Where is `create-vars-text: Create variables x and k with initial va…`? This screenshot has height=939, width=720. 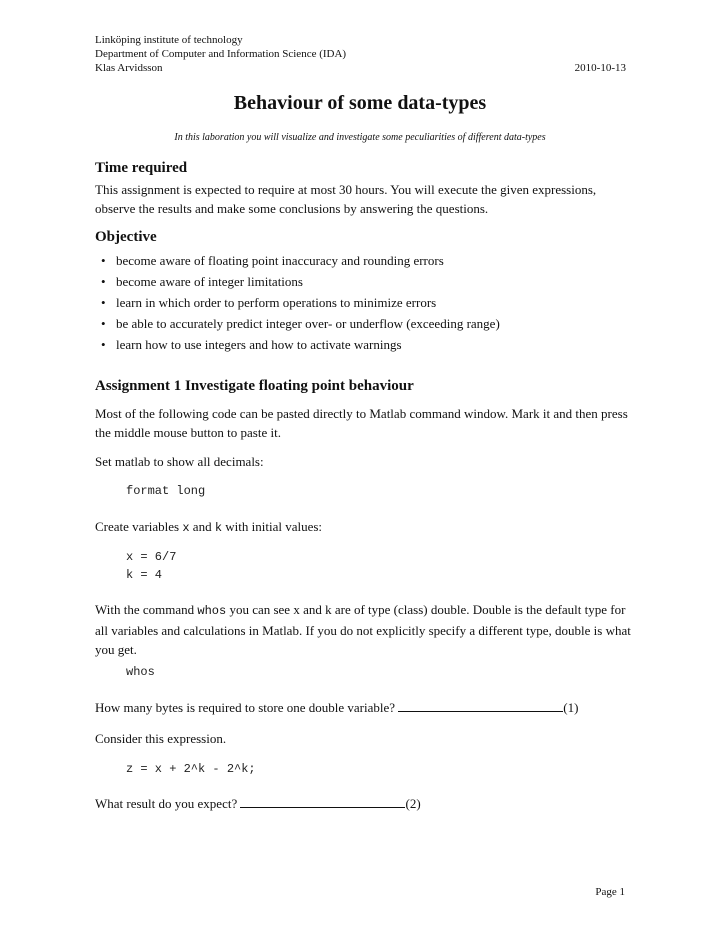
create-vars-text: Create variables x and k with initial va… is located at coordinates (209, 527).